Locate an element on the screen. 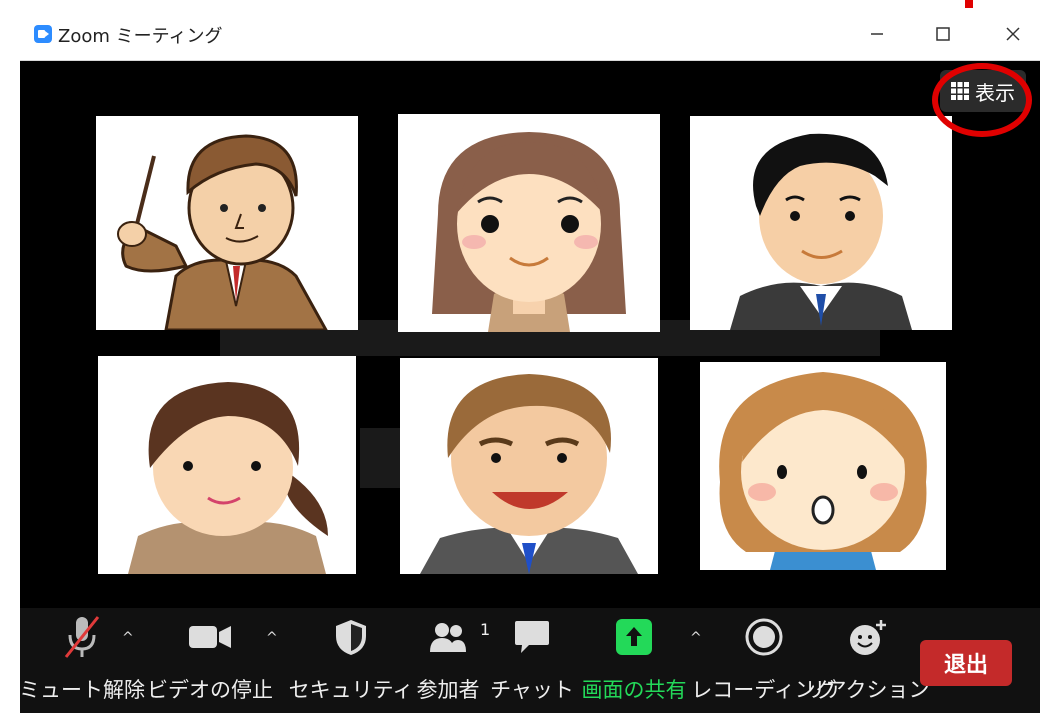 The image size is (1050, 713). share-screen-icon is located at coordinates (634, 637).